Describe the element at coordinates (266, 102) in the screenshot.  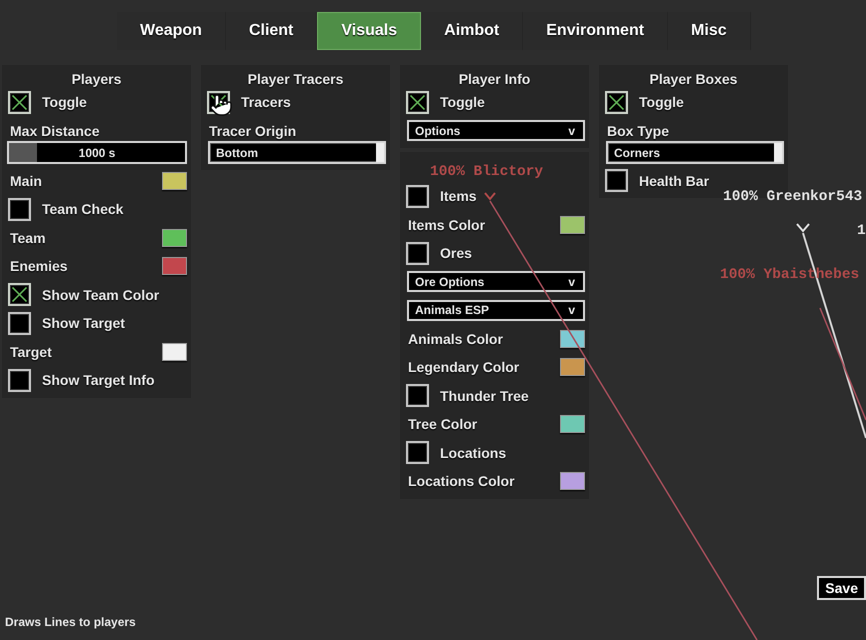
I see `checkbox-label: Tracers` at that location.